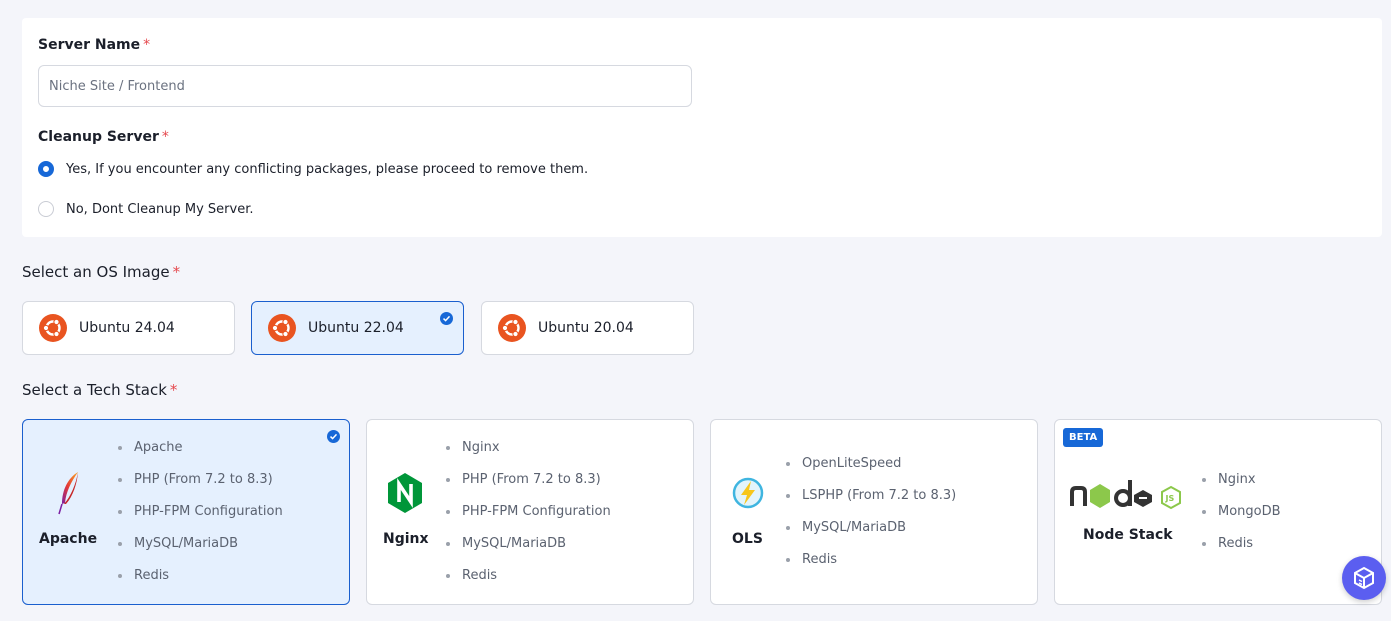 The width and height of the screenshot is (1391, 621). I want to click on help-box-icon, so click(1364, 578).